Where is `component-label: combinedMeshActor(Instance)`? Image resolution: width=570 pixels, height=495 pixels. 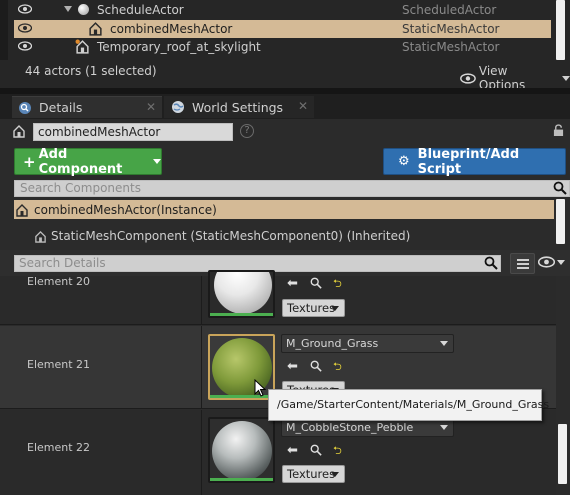
component-label: combinedMeshActor(Instance) is located at coordinates (125, 209).